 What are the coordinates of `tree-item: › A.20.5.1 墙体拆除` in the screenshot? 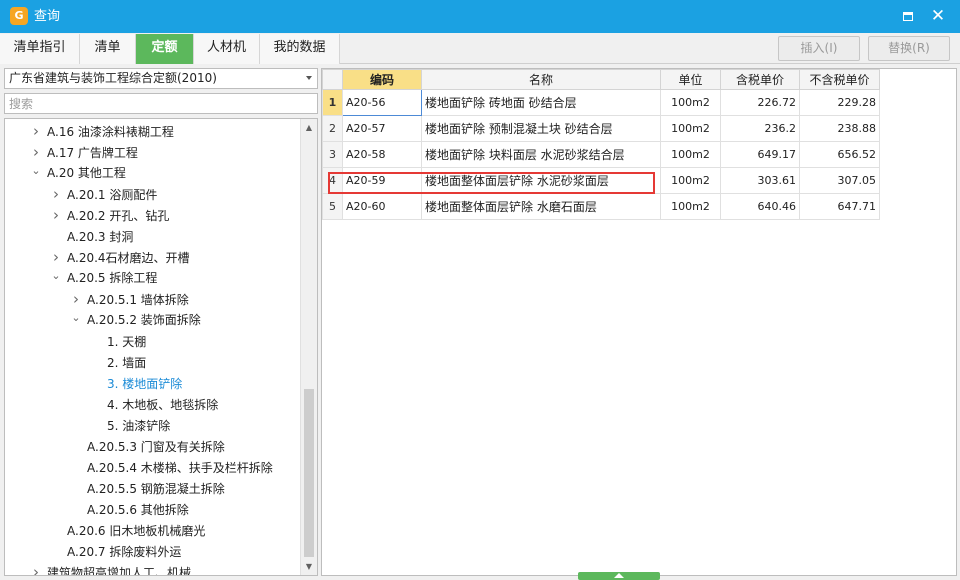 It's located at (129, 299).